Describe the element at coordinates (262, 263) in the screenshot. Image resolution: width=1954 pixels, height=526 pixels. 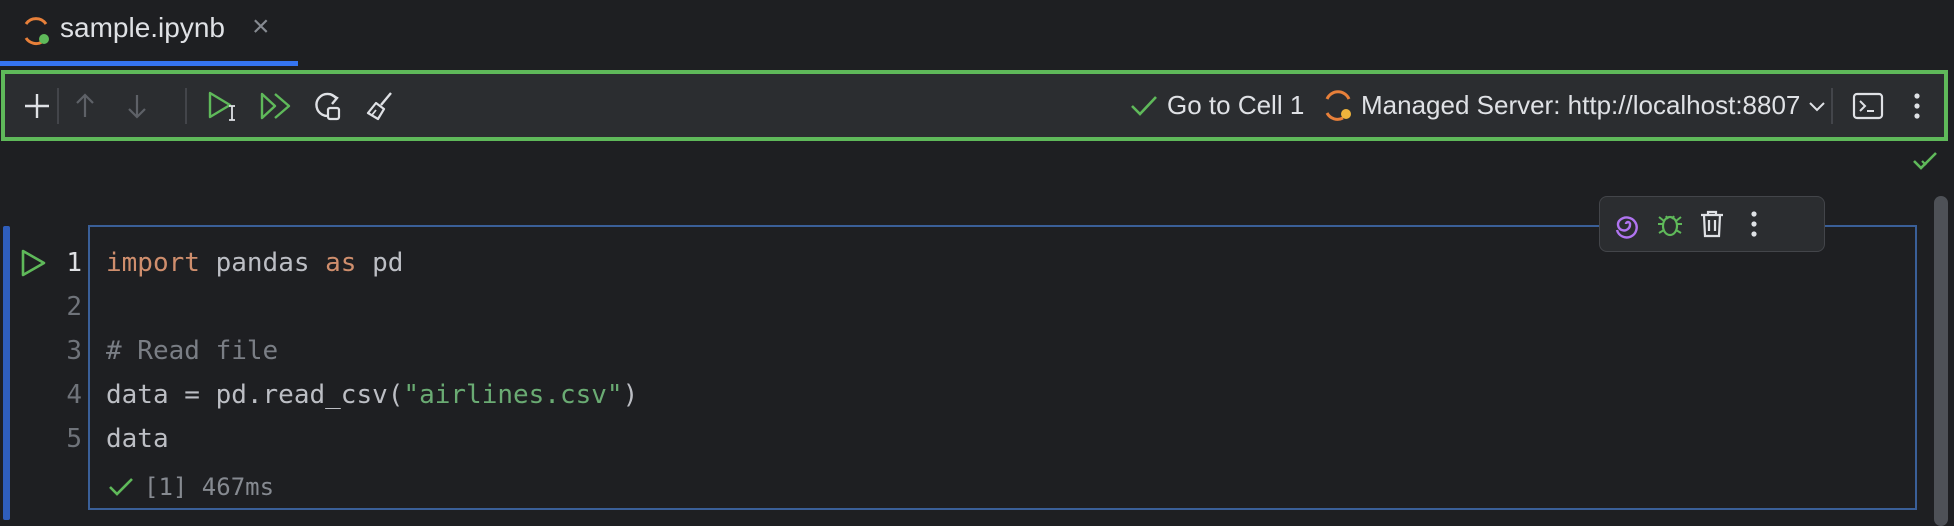
I see `code-token: pandas` at that location.